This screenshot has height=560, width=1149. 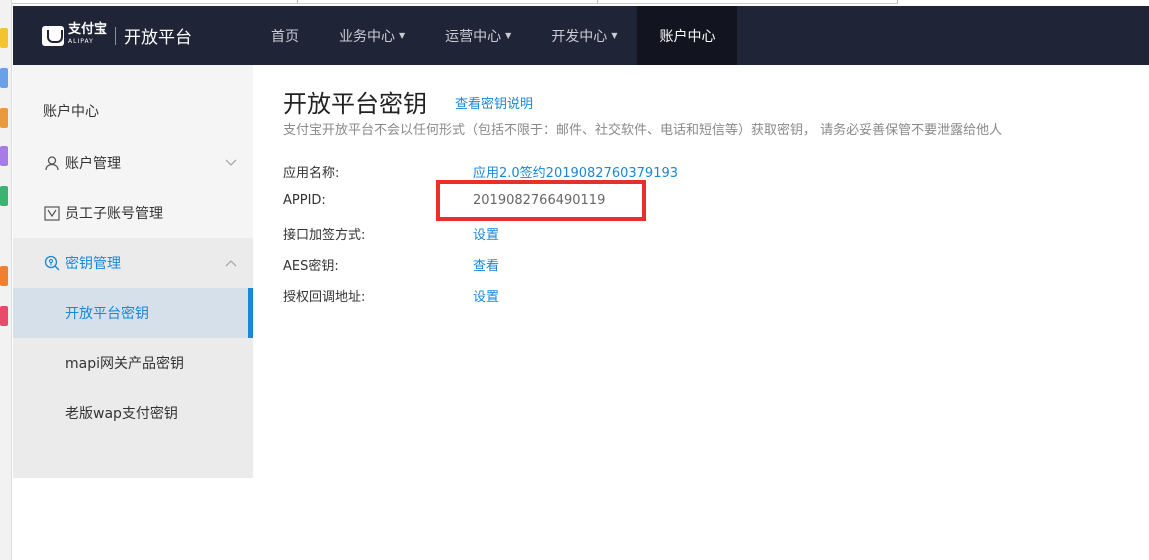 I want to click on sidebar-subitem-wap-key: 老版wap支付密钥, so click(x=133, y=413).